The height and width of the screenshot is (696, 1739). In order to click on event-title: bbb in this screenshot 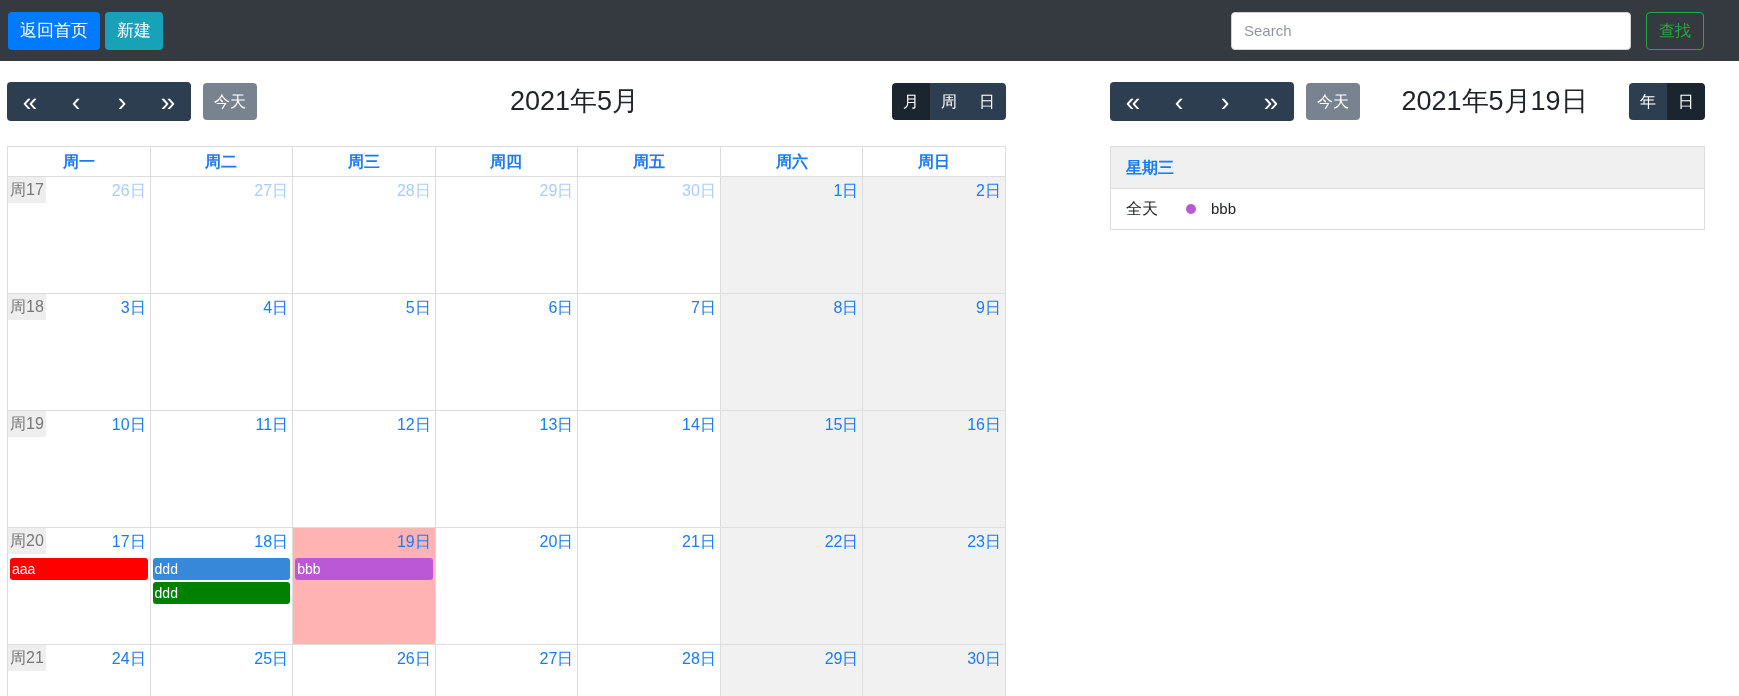, I will do `click(1224, 209)`.